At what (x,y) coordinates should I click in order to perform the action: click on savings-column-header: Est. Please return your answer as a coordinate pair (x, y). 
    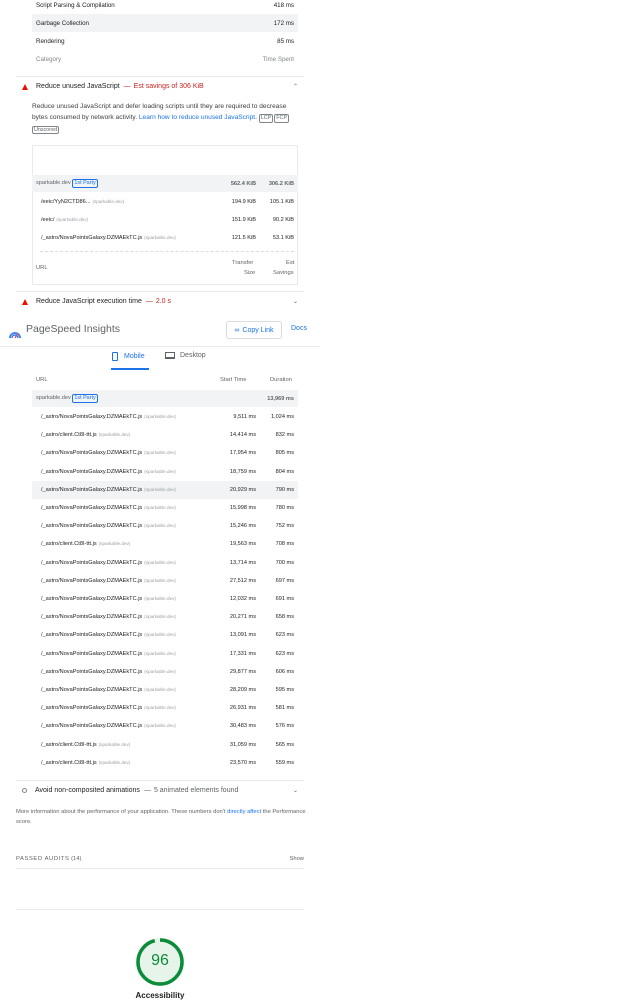
    Looking at the image, I should click on (290, 263).